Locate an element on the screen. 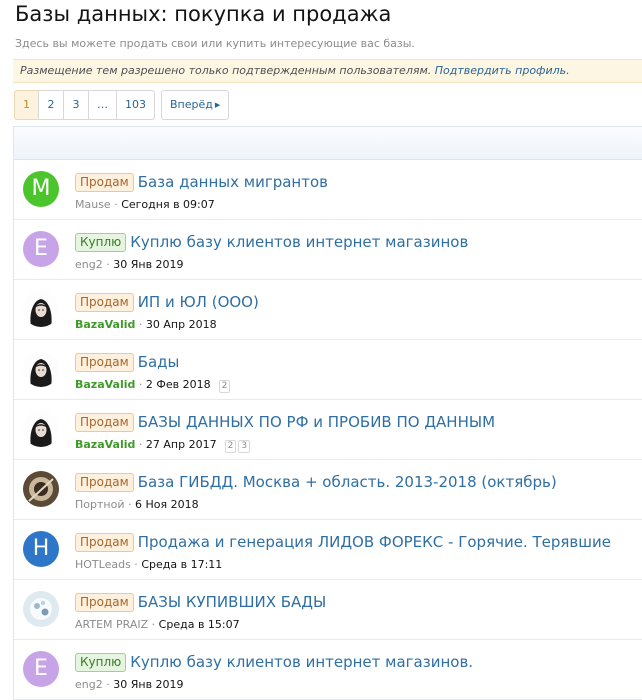 The image size is (642, 700). thread-title-line: Продам БАЗЫ КУПИВШИХ БАДЫ is located at coordinates (200, 602).